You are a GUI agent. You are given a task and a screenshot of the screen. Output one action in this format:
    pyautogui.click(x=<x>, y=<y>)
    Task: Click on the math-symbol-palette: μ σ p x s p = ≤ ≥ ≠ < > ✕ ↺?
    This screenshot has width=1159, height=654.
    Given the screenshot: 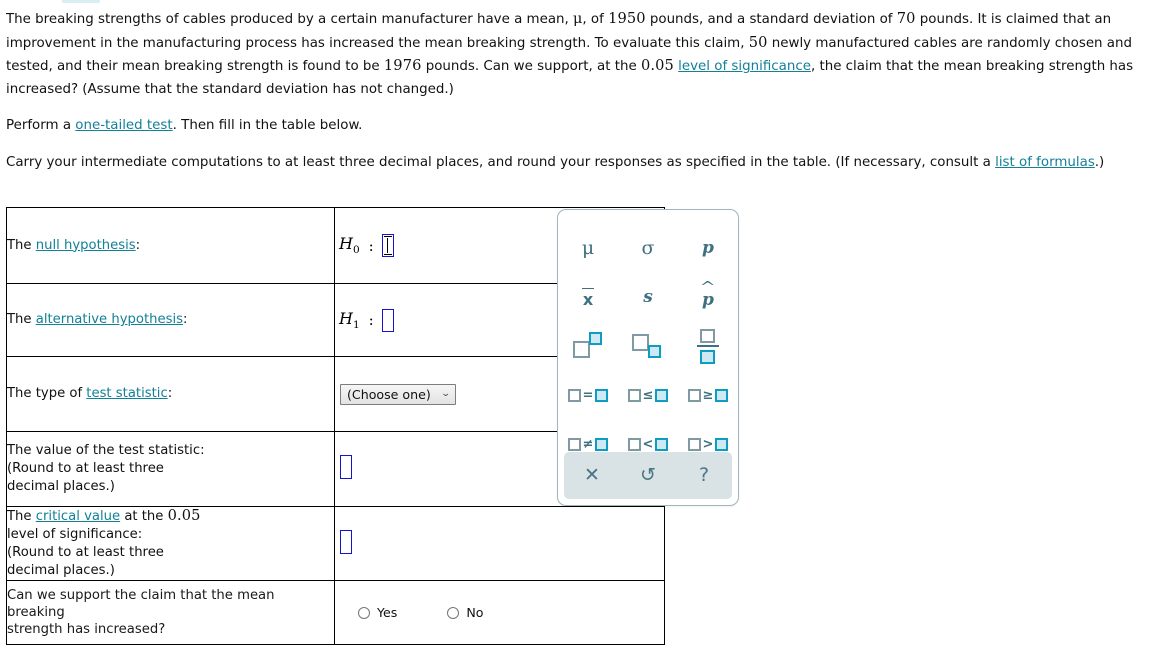 What is the action you would take?
    pyautogui.click(x=648, y=357)
    